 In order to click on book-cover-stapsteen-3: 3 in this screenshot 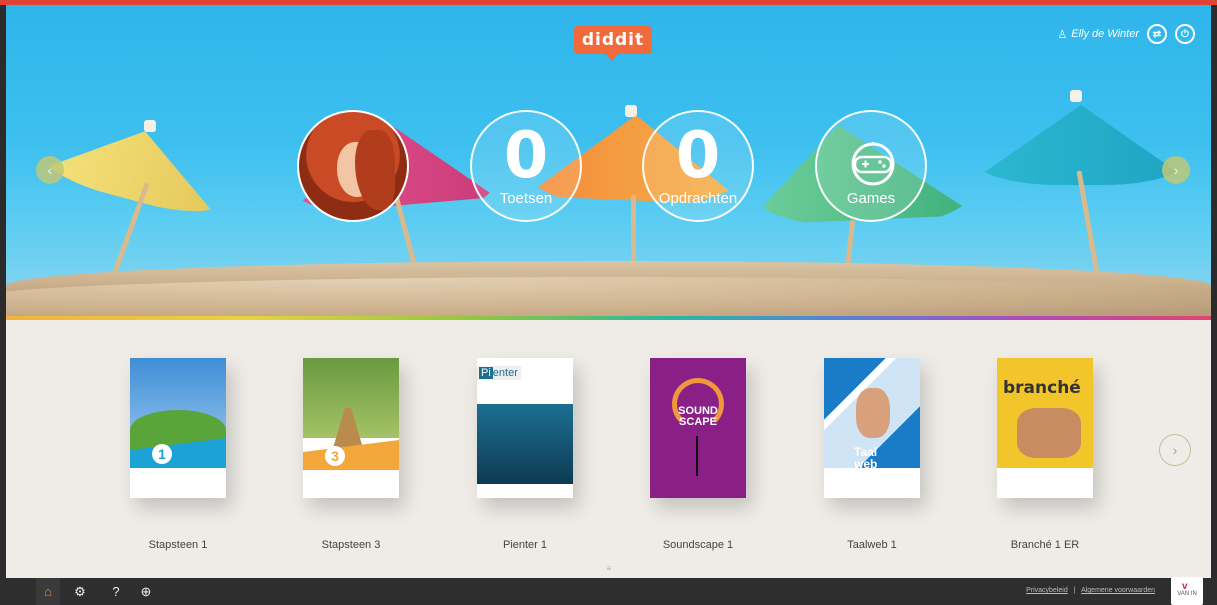, I will do `click(351, 428)`.